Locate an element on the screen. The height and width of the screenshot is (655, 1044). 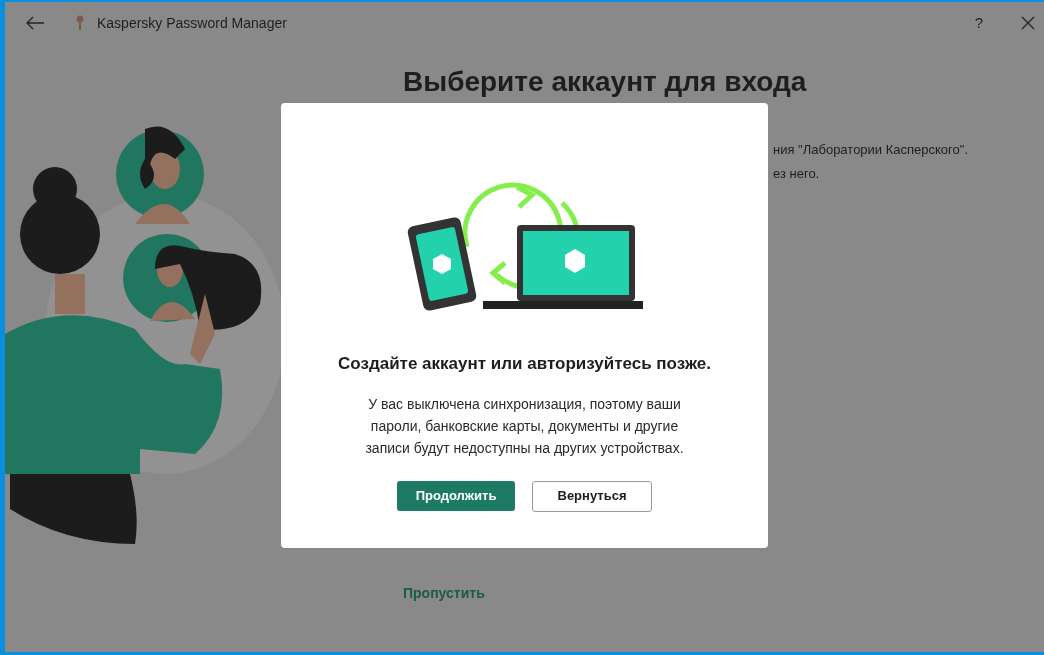
window-title: Kaspersky Password Manager is located at coordinates (192, 23).